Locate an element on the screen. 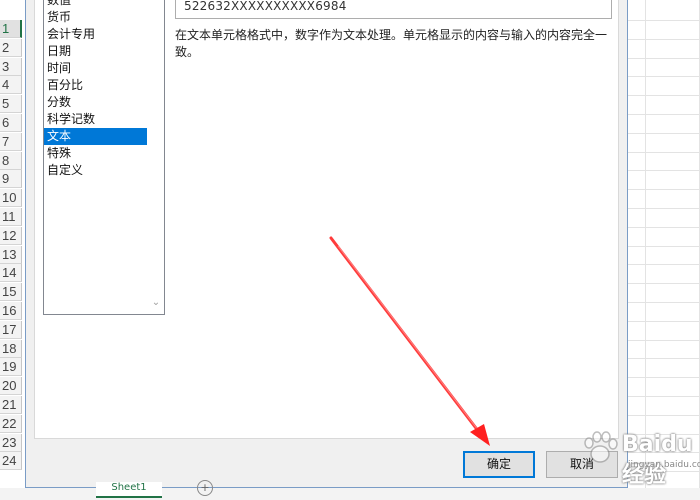 The height and width of the screenshot is (500, 700). annotation-arrow is located at coordinates (409, 341).